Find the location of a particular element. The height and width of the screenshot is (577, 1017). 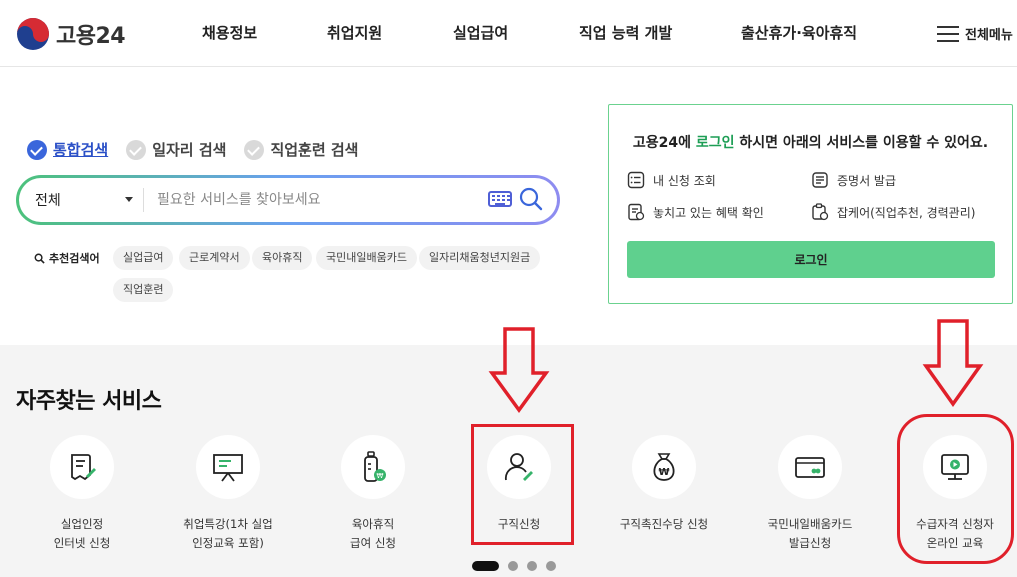

all-menu-button: 전체메뉴 is located at coordinates (975, 33).